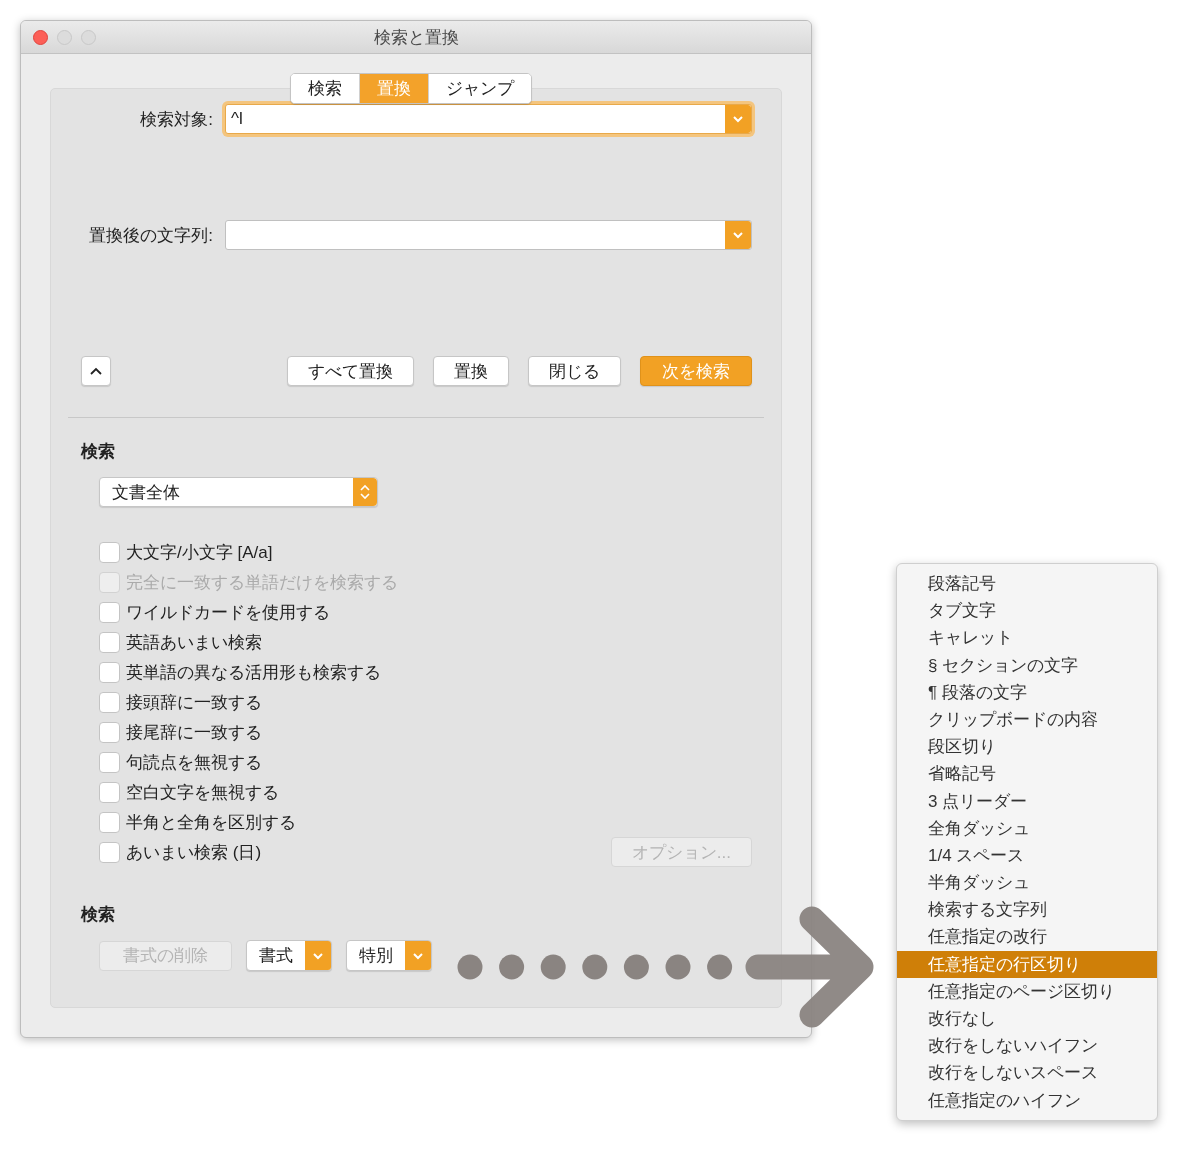  I want to click on checkbox-label: 英単語の異なる活用形も検索する, so click(253, 672).